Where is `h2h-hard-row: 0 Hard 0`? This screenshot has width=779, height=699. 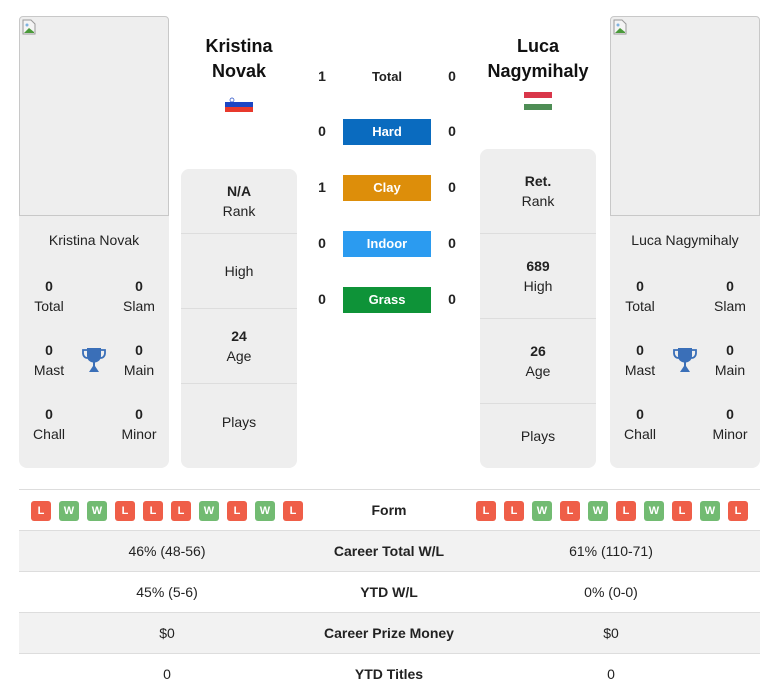
h2h-hard-row: 0 Hard 0 is located at coordinates (387, 132).